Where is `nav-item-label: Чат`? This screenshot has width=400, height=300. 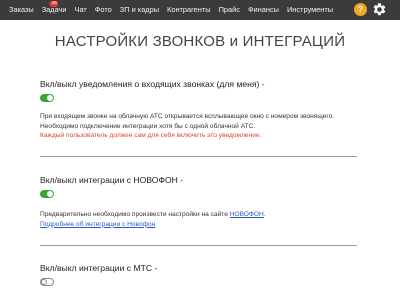 nav-item-label: Чат is located at coordinates (80, 9).